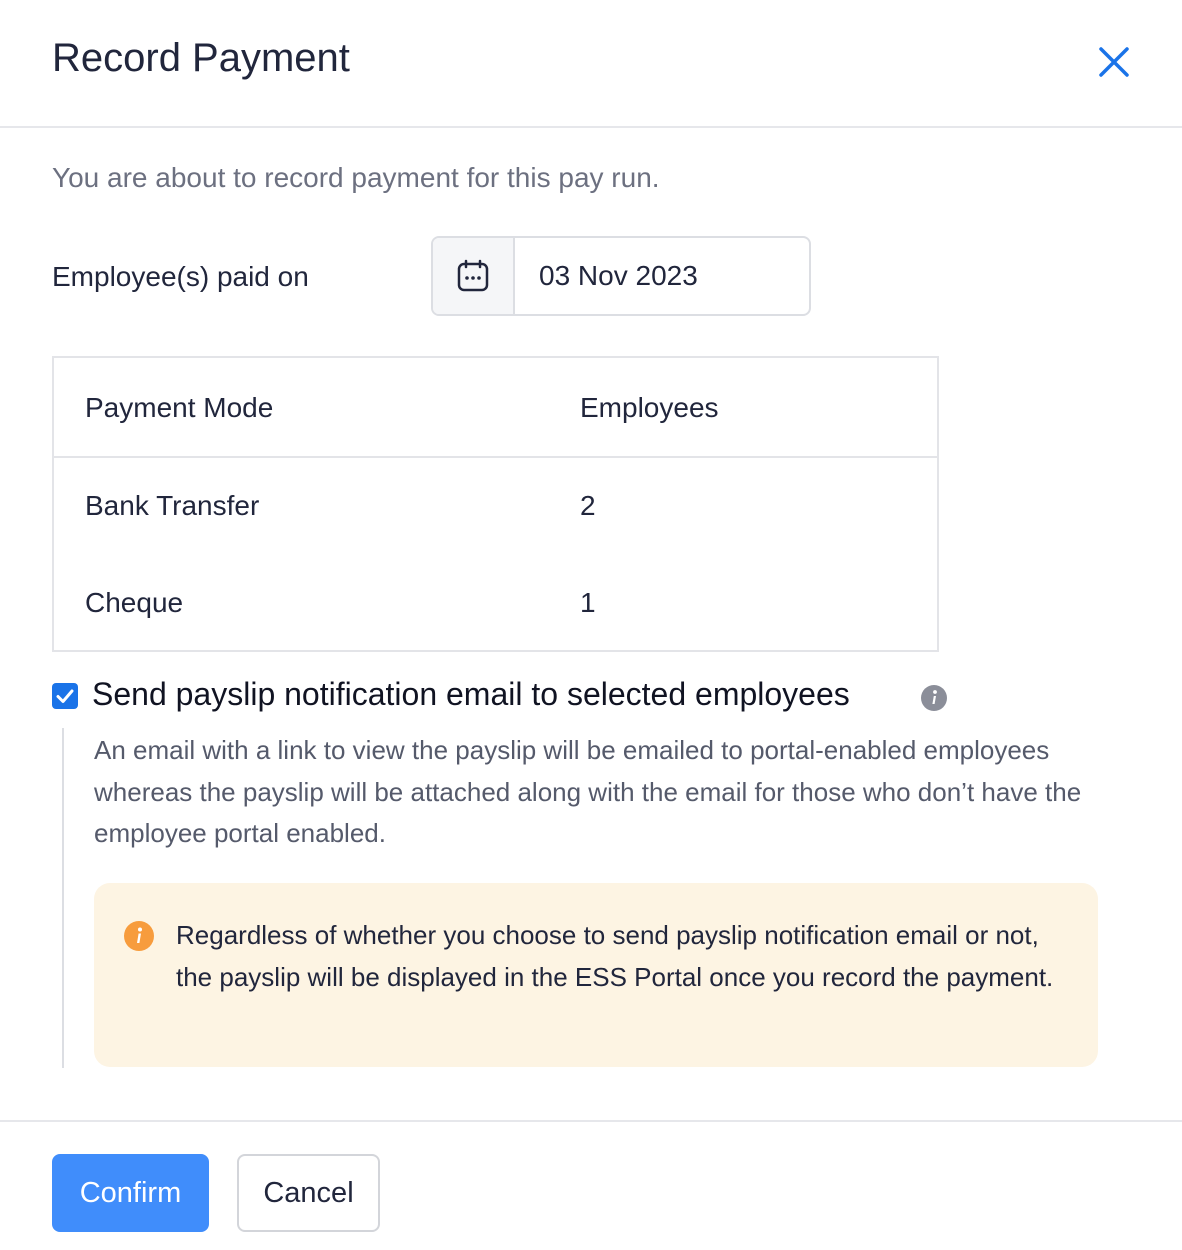 This screenshot has width=1182, height=1250. I want to click on dialog-title: Record Payment, so click(201, 58).